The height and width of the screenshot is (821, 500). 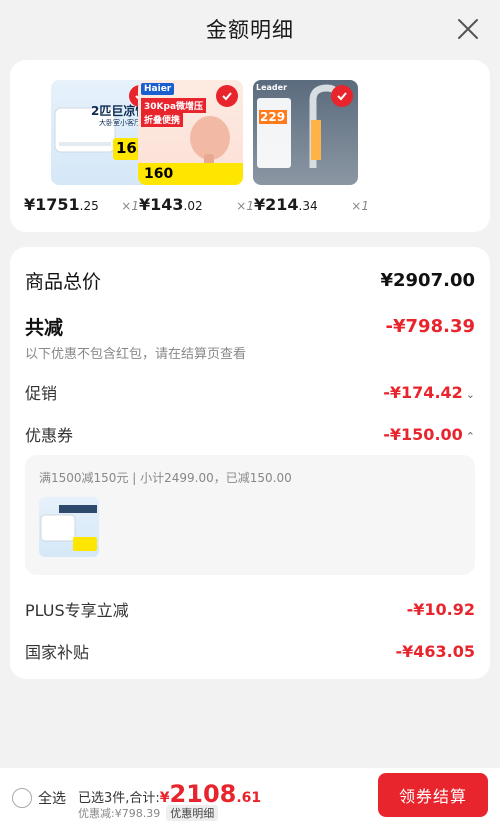 What do you see at coordinates (433, 795) in the screenshot?
I see `checkout-button: 领券结算` at bounding box center [433, 795].